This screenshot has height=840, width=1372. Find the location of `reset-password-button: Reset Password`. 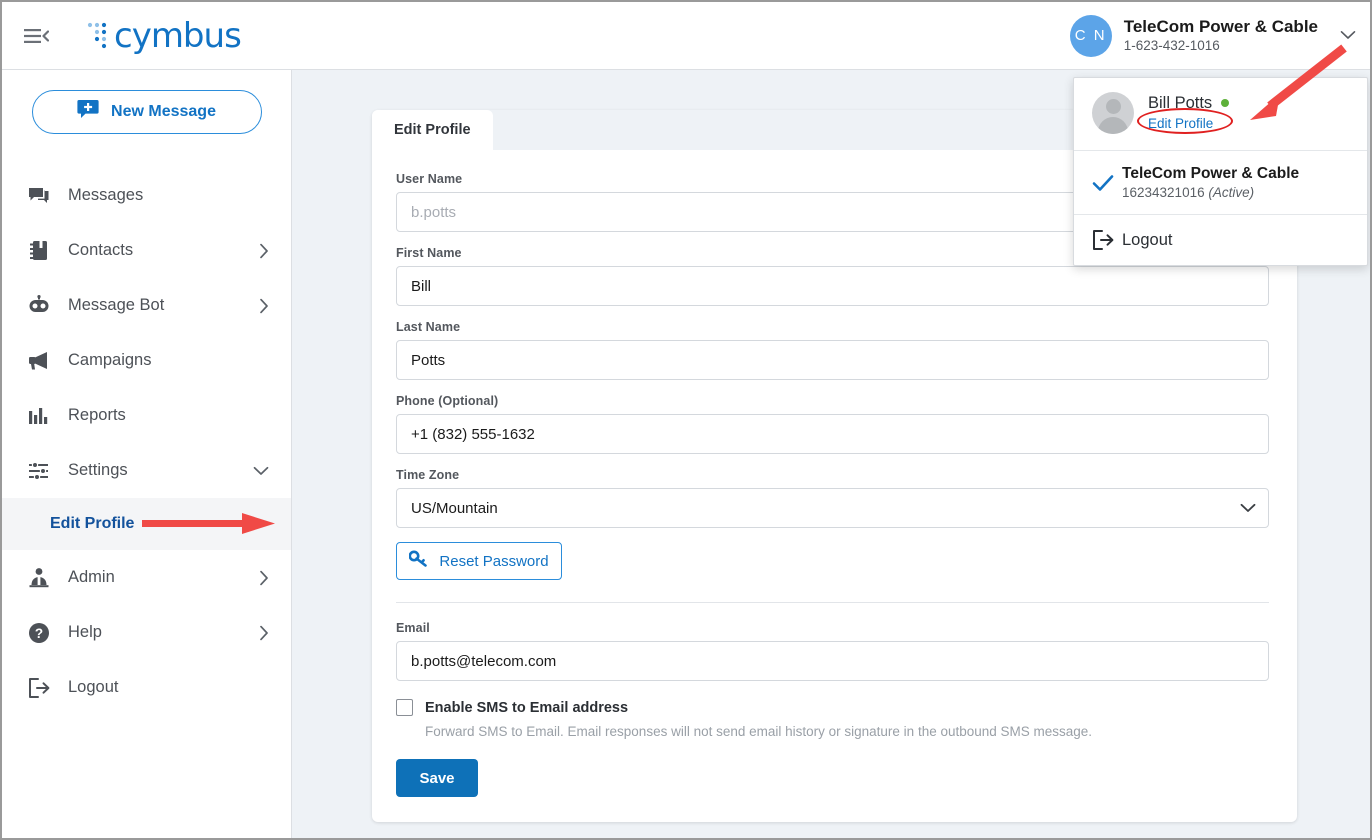

reset-password-button: Reset Password is located at coordinates (479, 561).